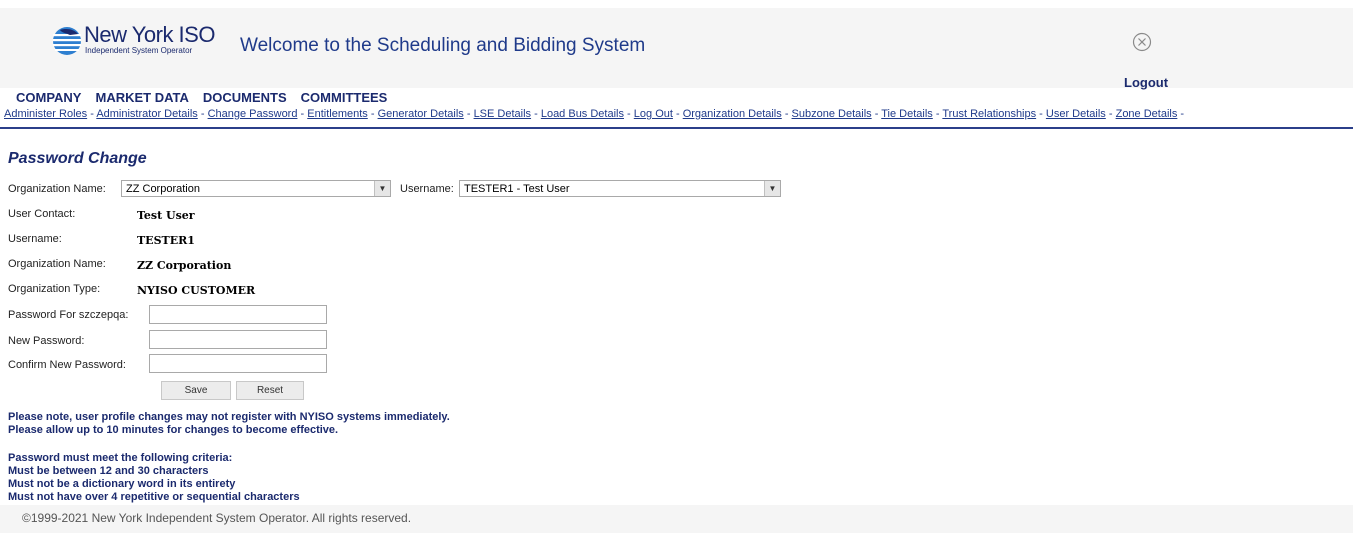  What do you see at coordinates (344, 97) in the screenshot?
I see `nav-committees: COMMITTEES` at bounding box center [344, 97].